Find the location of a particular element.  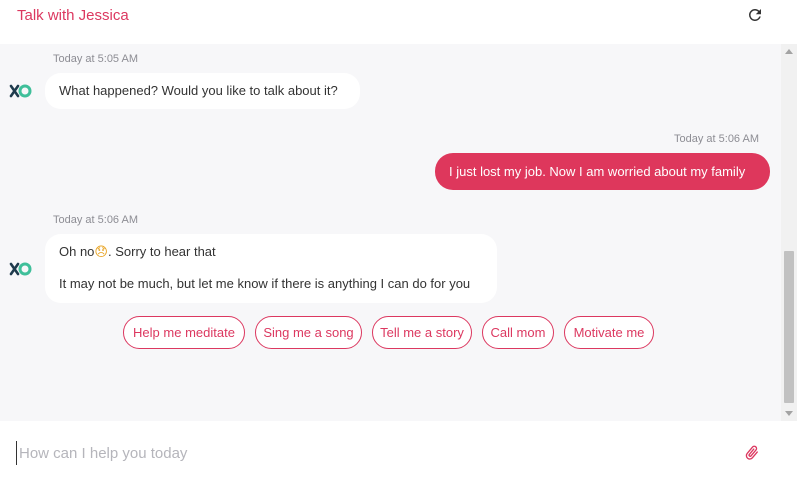

message-text: Oh no is located at coordinates (77, 251).